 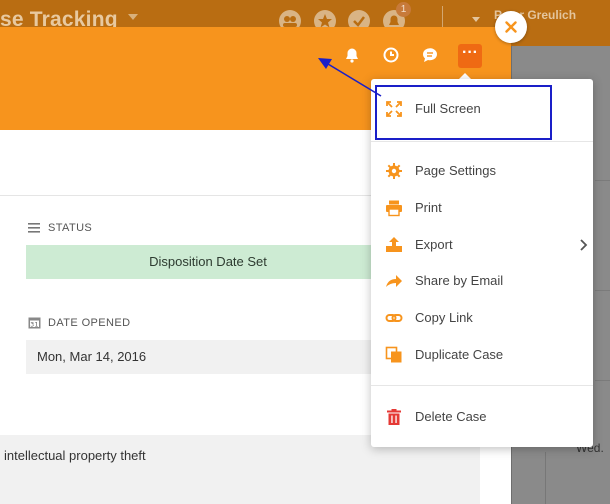 I want to click on annotation-arrow, so click(x=350, y=77).